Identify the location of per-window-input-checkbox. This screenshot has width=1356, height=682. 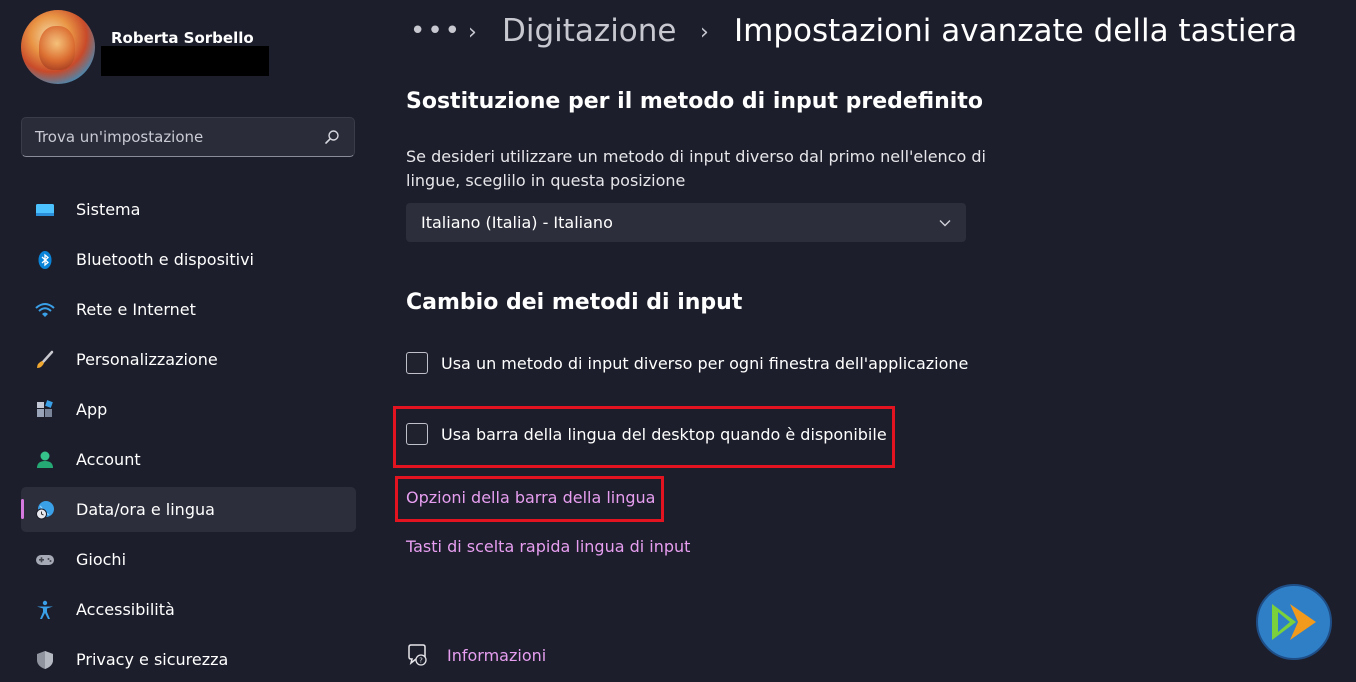
(417, 363).